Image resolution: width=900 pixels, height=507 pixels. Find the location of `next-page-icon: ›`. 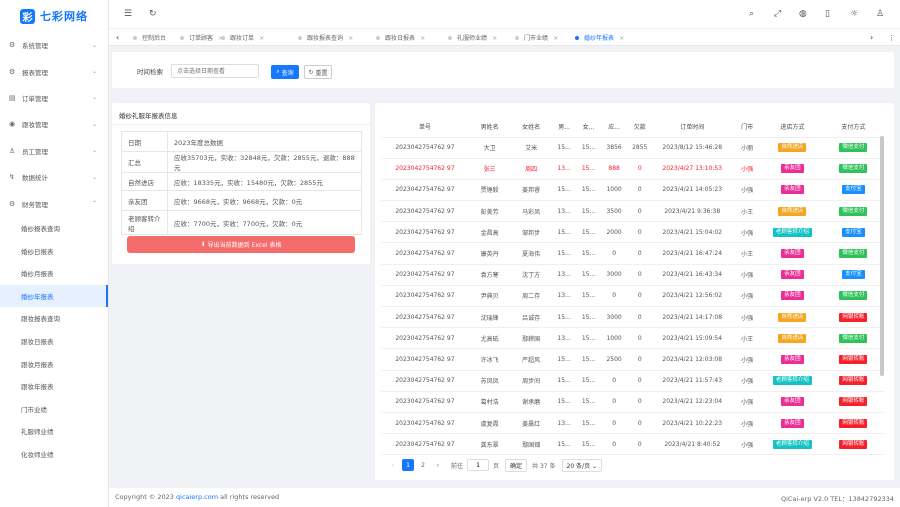

next-page-icon: › is located at coordinates (438, 465).